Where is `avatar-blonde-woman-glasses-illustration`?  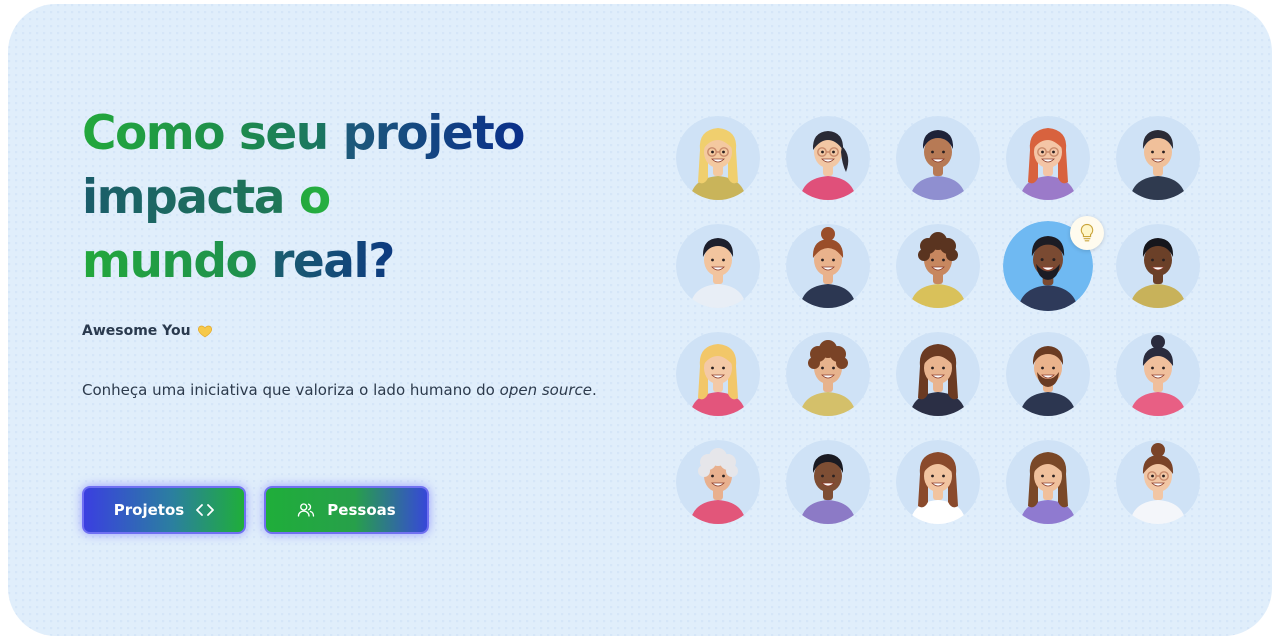
avatar-blonde-woman-glasses-illustration is located at coordinates (718, 158).